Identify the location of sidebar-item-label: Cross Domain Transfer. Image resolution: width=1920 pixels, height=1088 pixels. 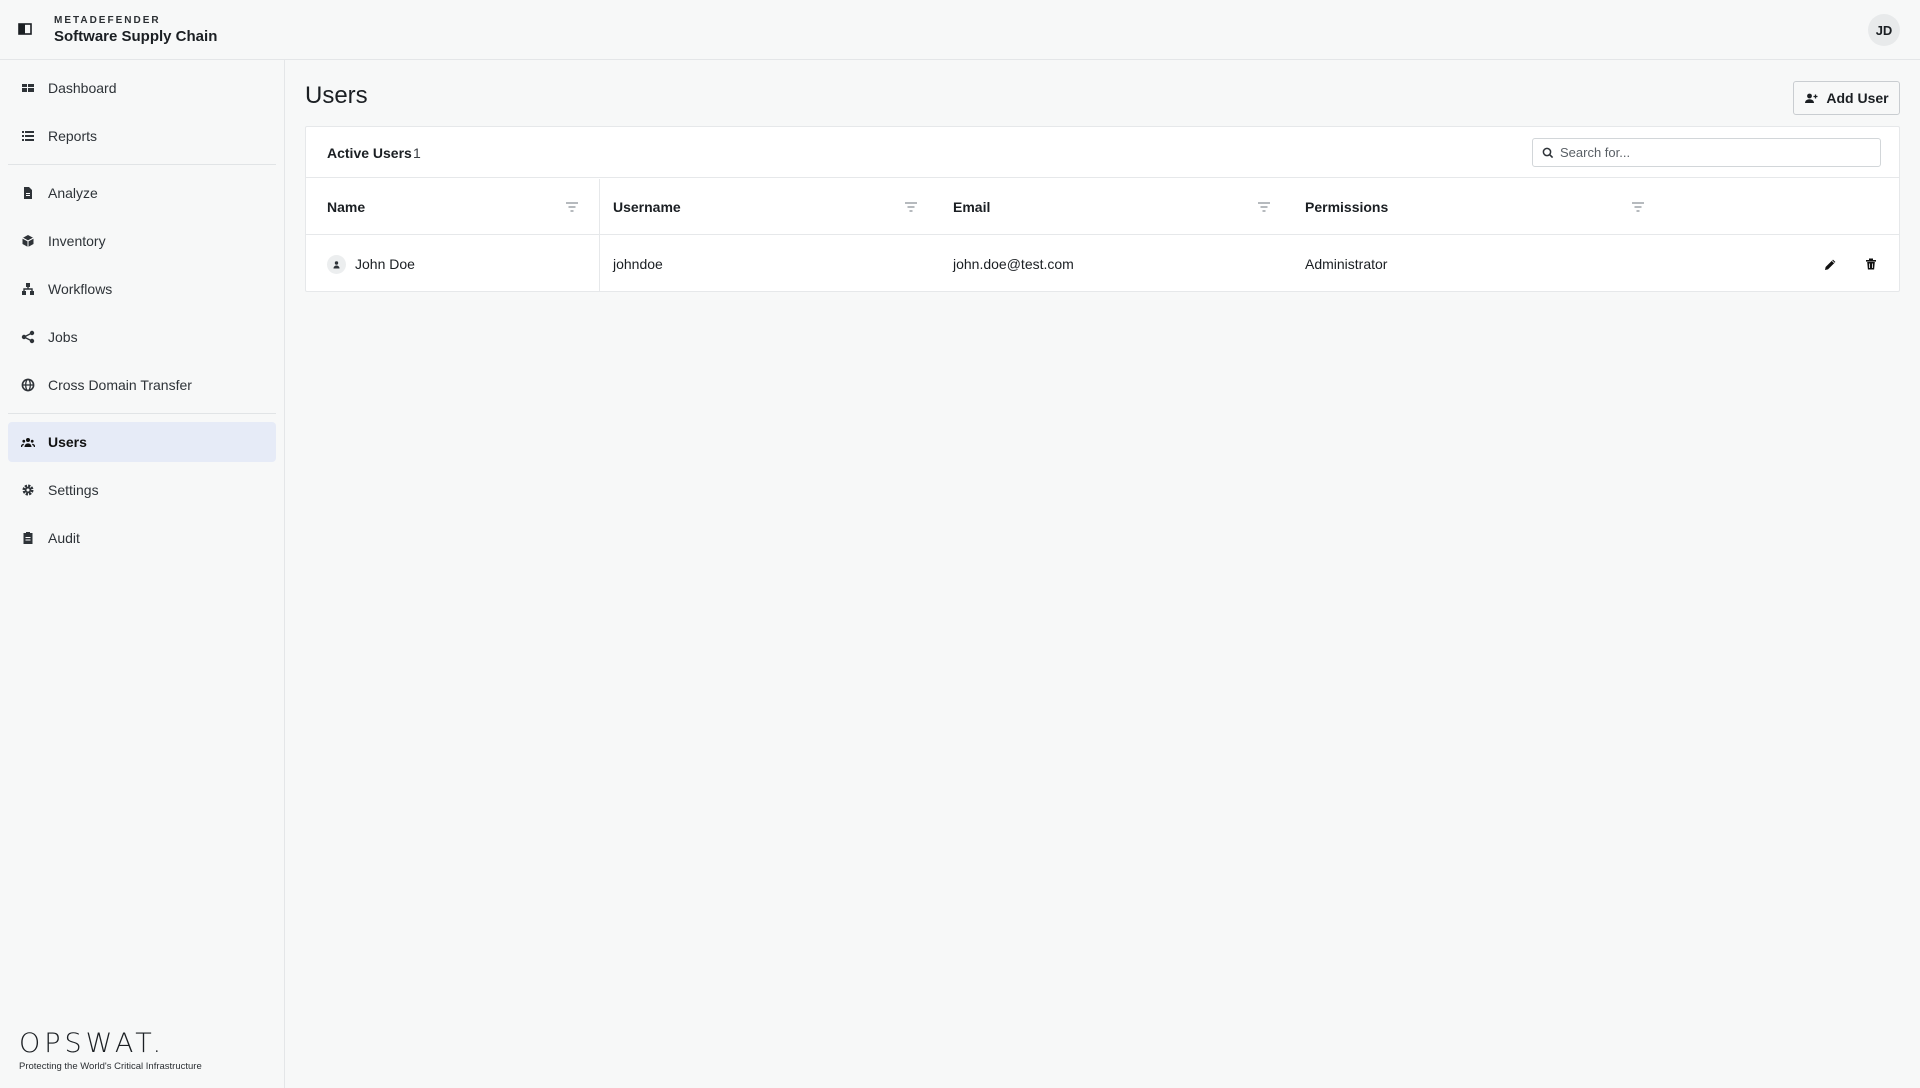
(120, 385).